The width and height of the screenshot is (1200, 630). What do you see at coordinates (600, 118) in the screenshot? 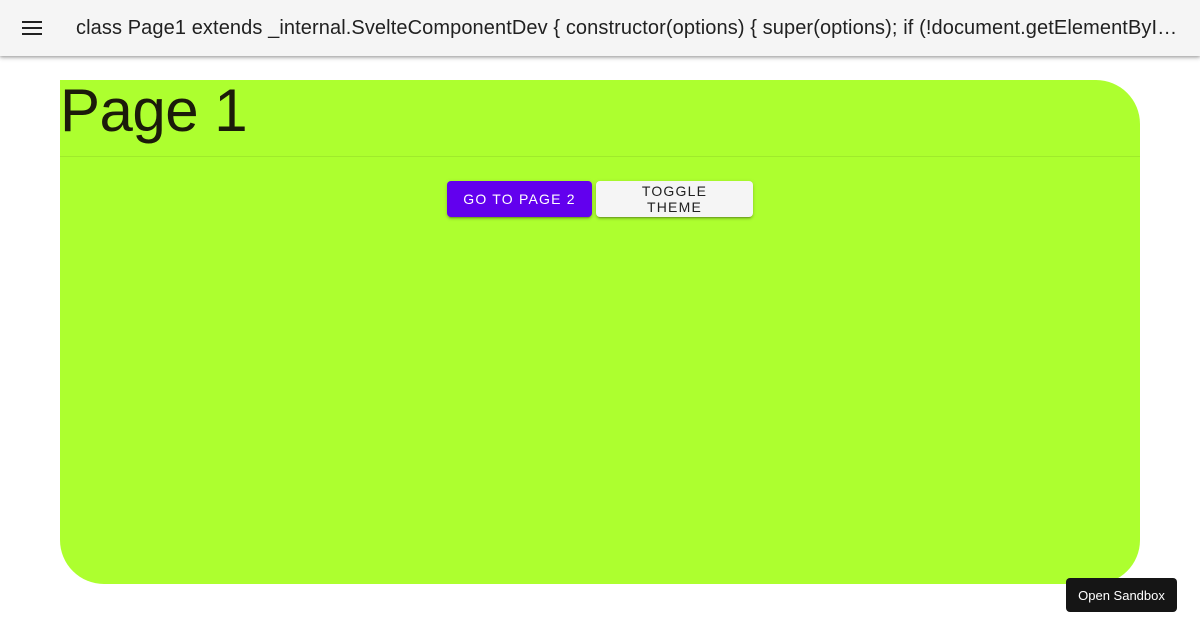
I see `page-title: Page 1` at bounding box center [600, 118].